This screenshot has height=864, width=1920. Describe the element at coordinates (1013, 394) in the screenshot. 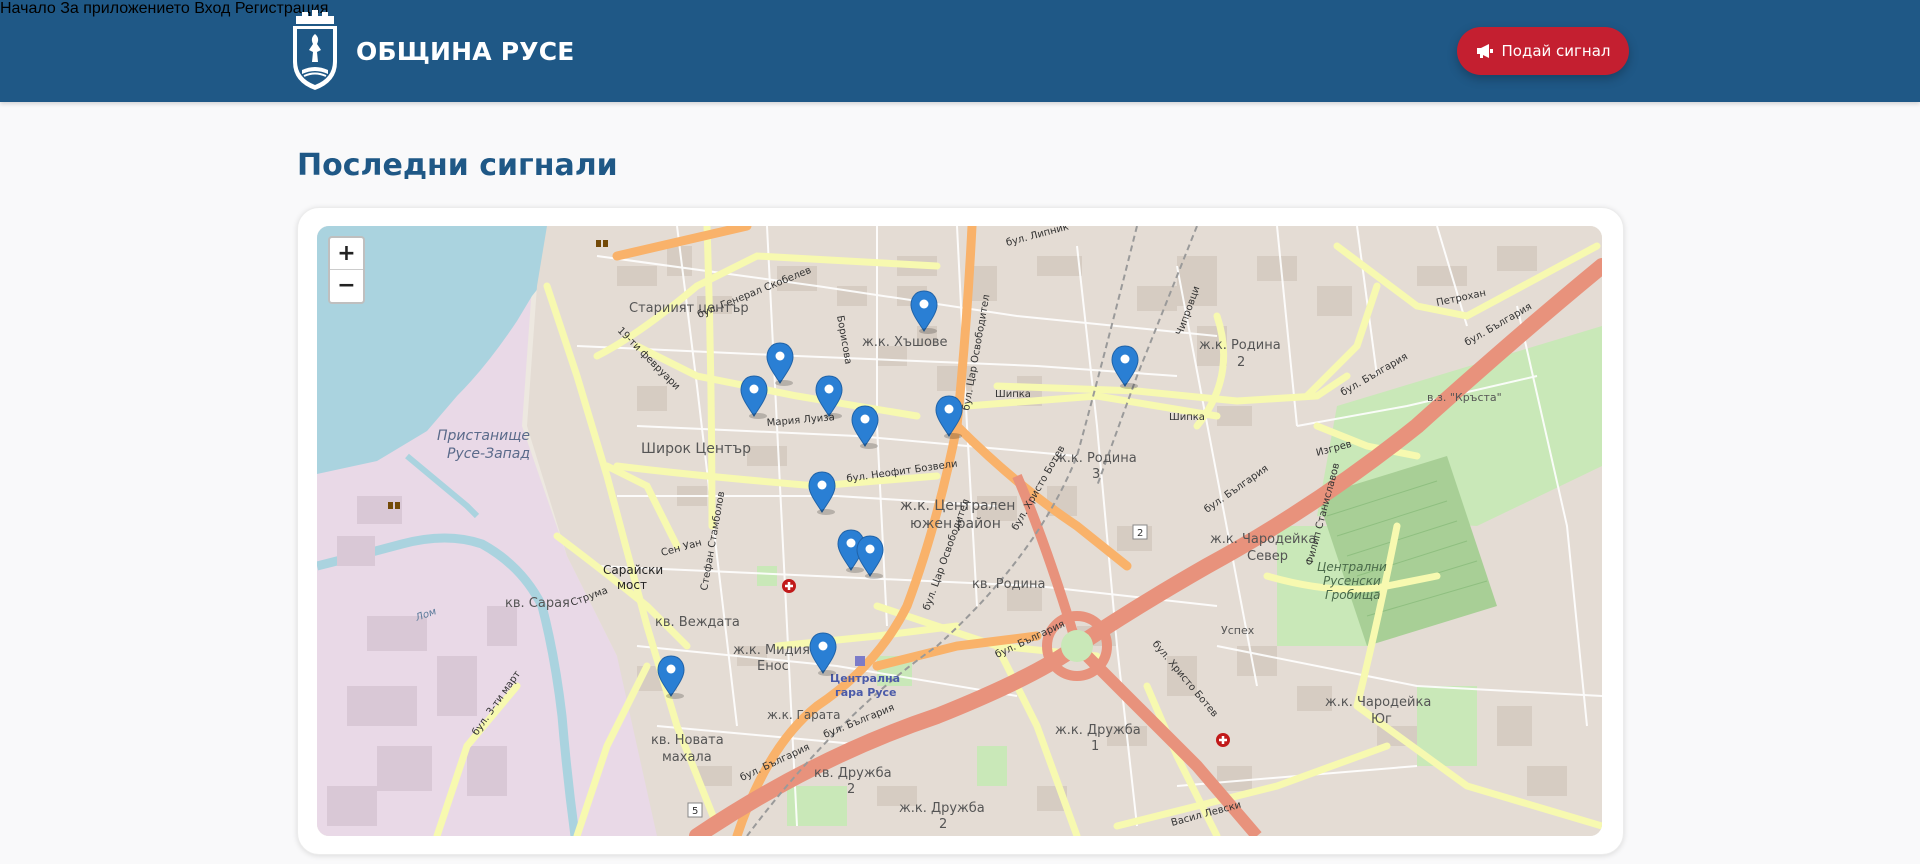

I see `road-label-shipka: Шипка` at that location.